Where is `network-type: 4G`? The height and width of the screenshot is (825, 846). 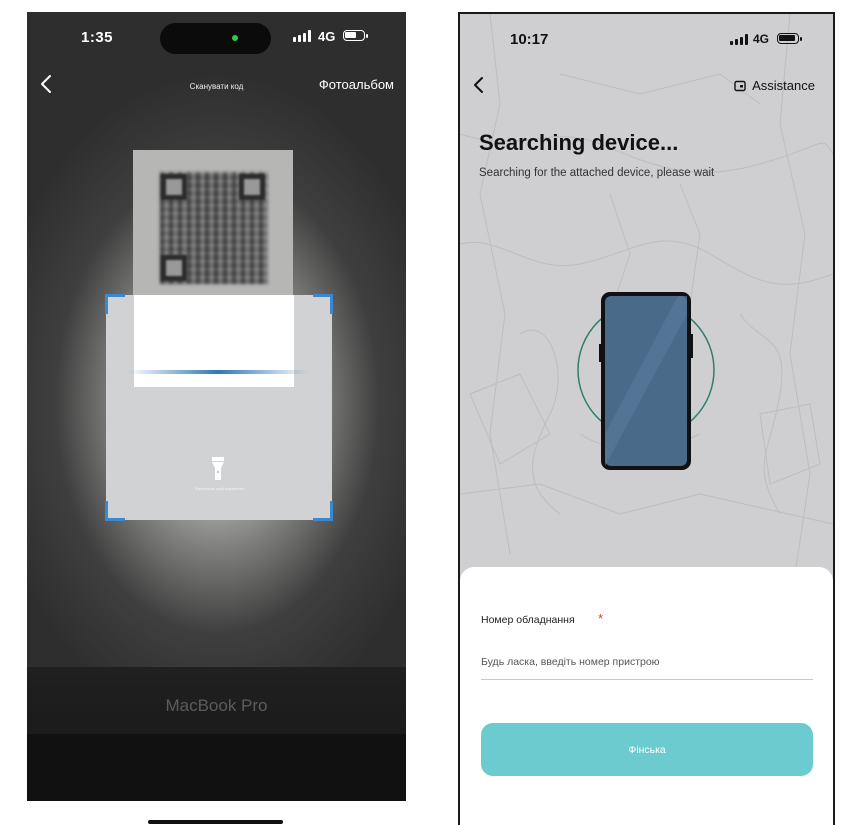
network-type: 4G is located at coordinates (327, 36).